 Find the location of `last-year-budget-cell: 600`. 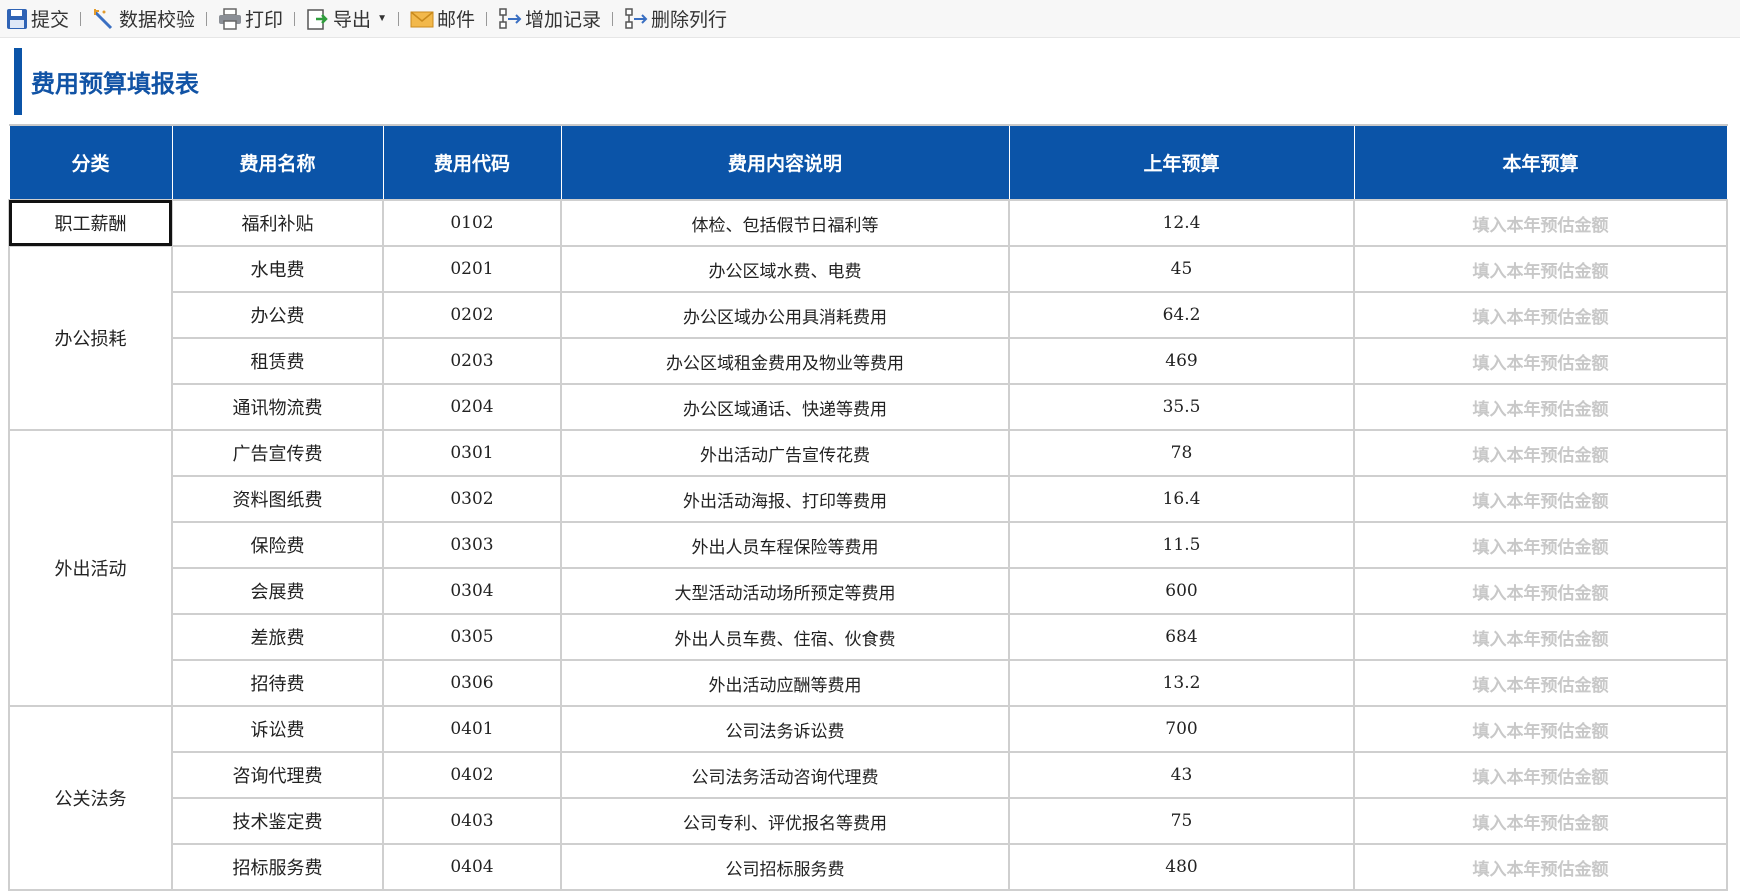

last-year-budget-cell: 600 is located at coordinates (1181, 591).